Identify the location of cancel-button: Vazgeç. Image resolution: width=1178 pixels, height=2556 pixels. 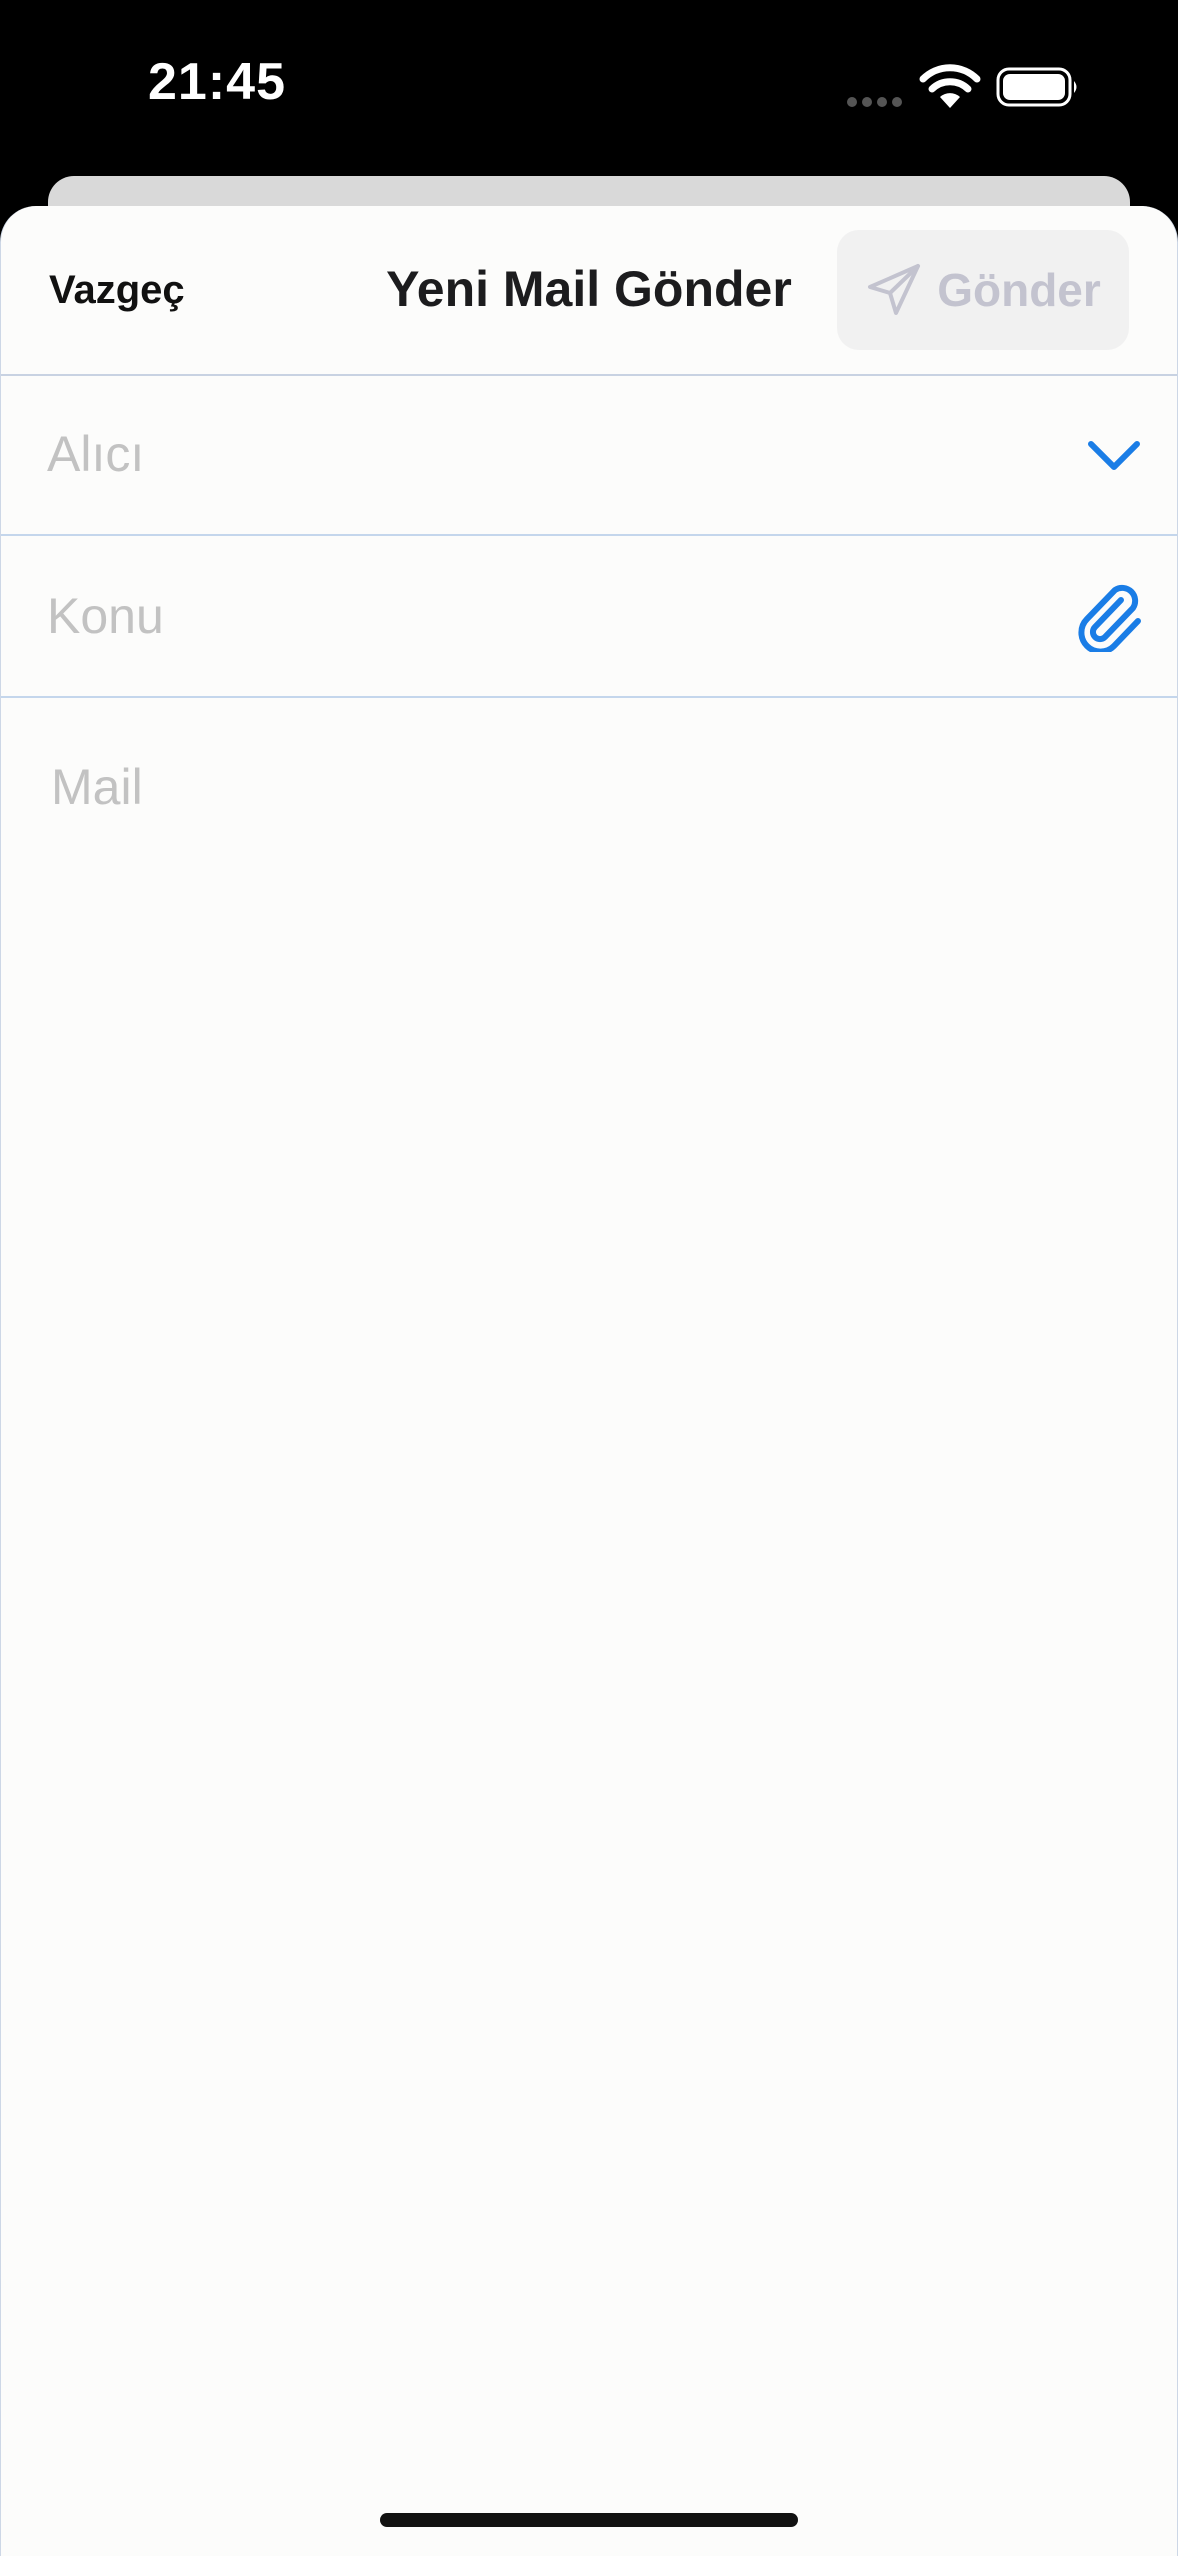
(117, 290).